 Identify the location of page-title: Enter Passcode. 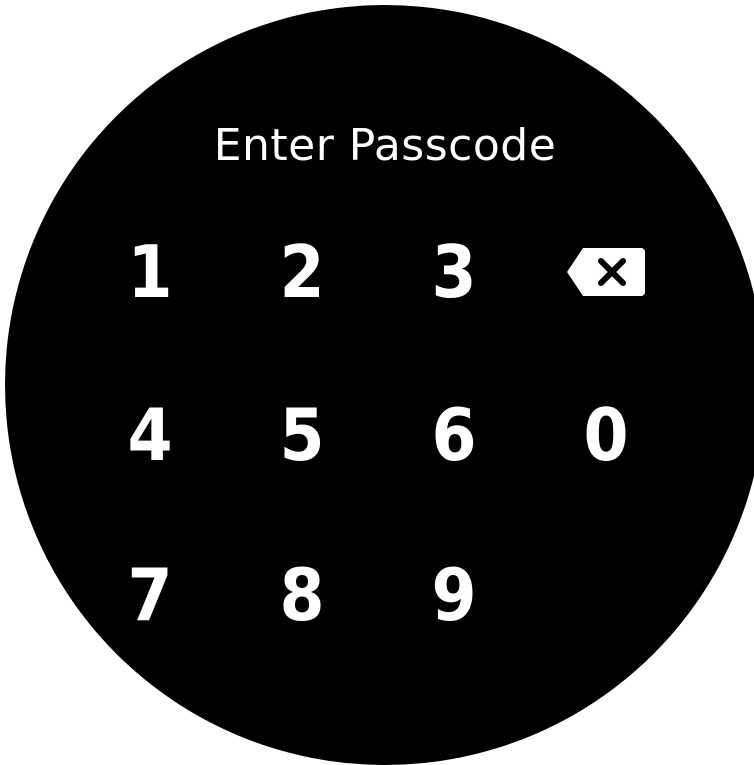
(385, 145).